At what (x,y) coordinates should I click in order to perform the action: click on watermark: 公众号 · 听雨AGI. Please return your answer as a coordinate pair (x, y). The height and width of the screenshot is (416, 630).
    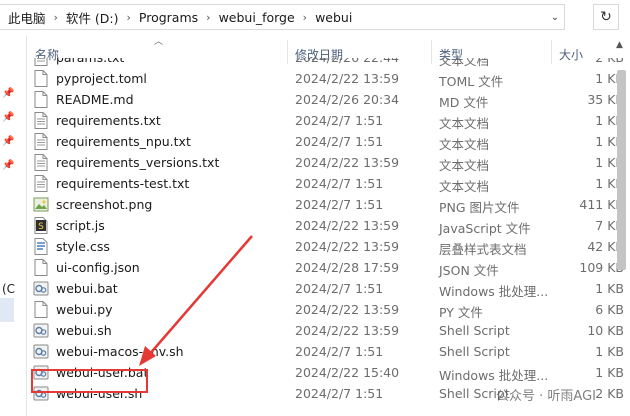
    Looking at the image, I should click on (546, 396).